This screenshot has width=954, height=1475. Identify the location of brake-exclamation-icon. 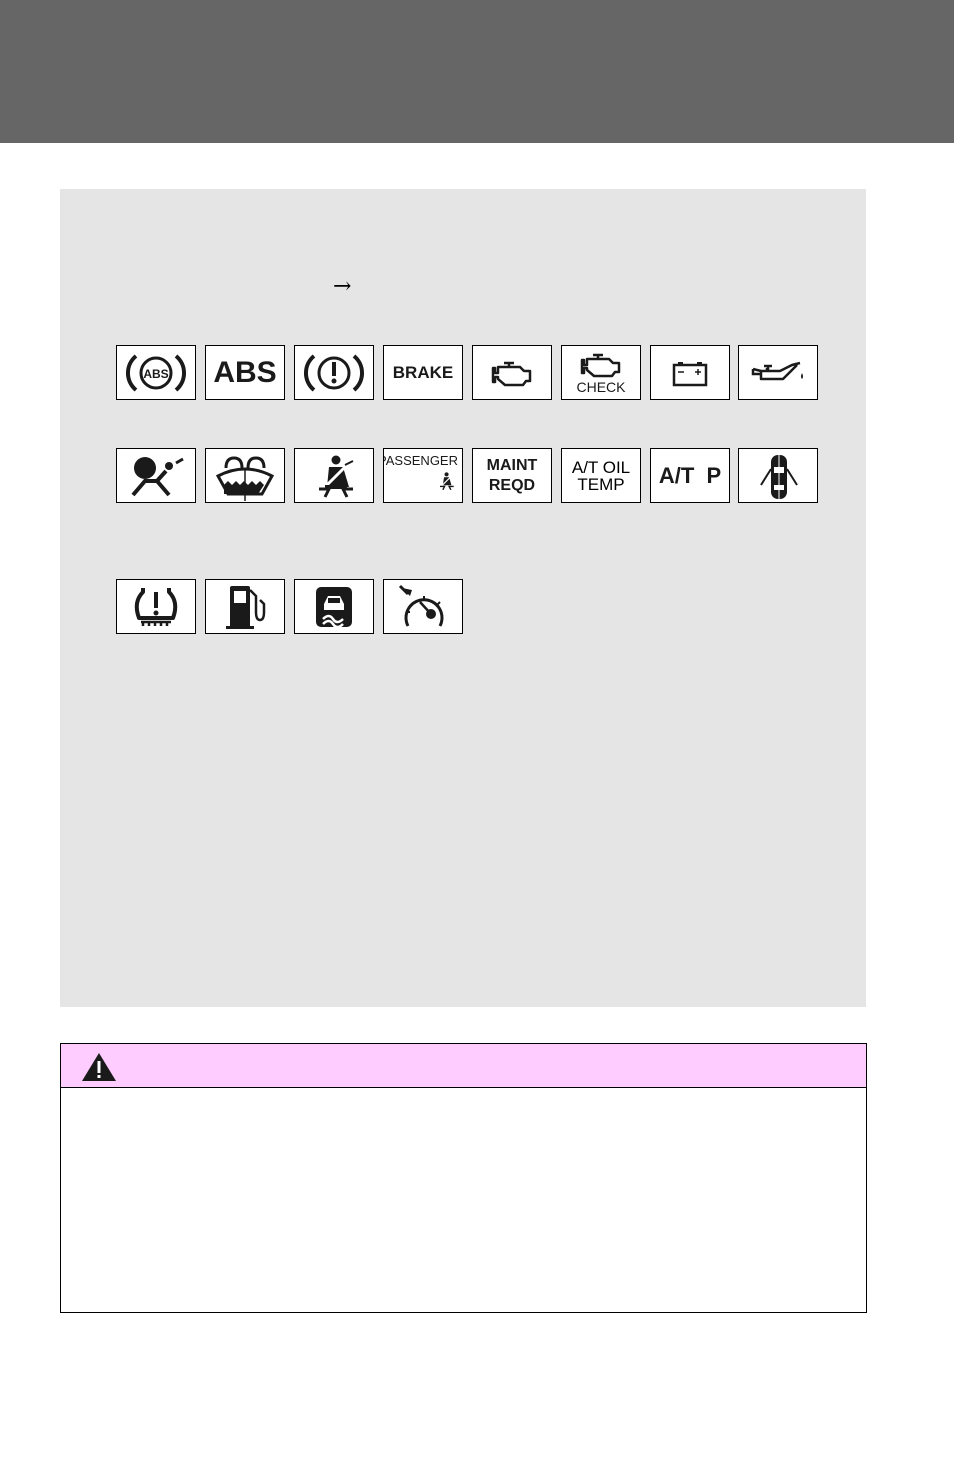
(334, 372).